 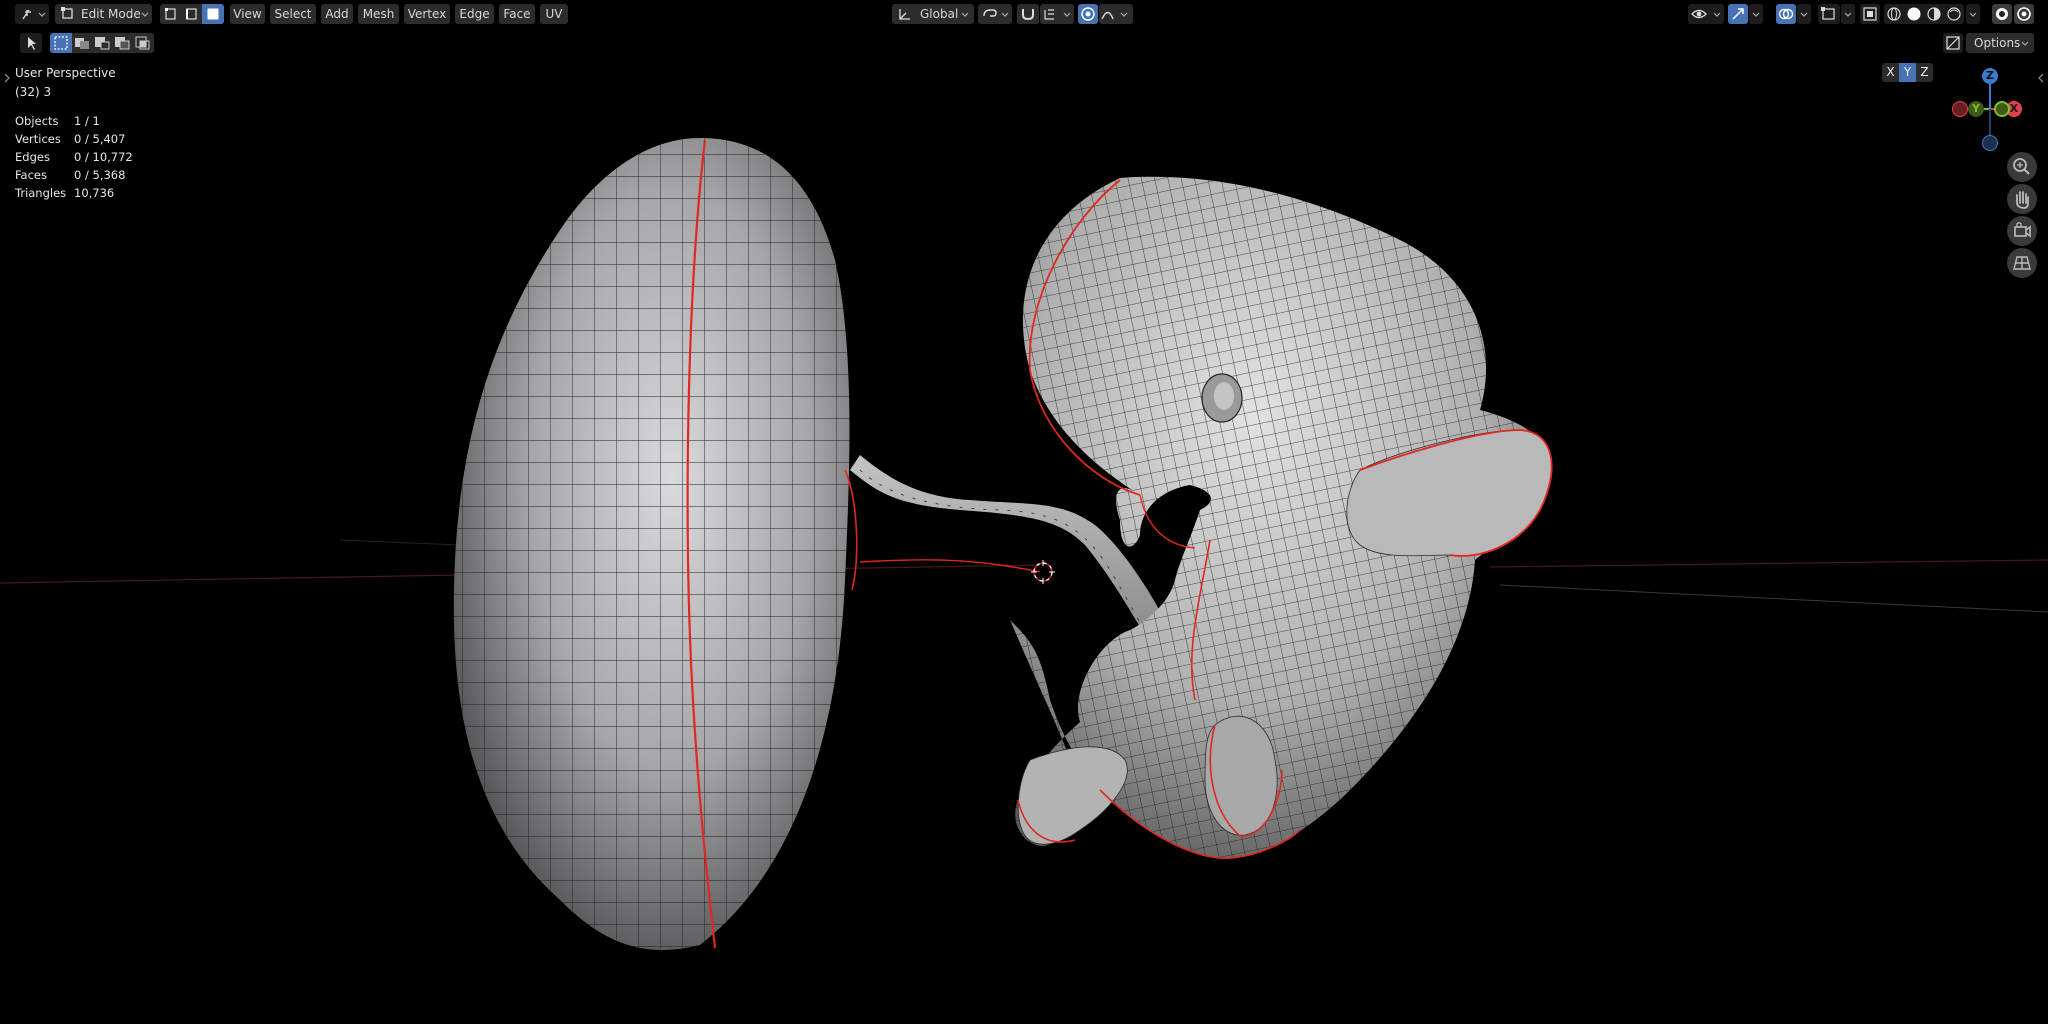 I want to click on 3d-cursor, so click(x=1043, y=572).